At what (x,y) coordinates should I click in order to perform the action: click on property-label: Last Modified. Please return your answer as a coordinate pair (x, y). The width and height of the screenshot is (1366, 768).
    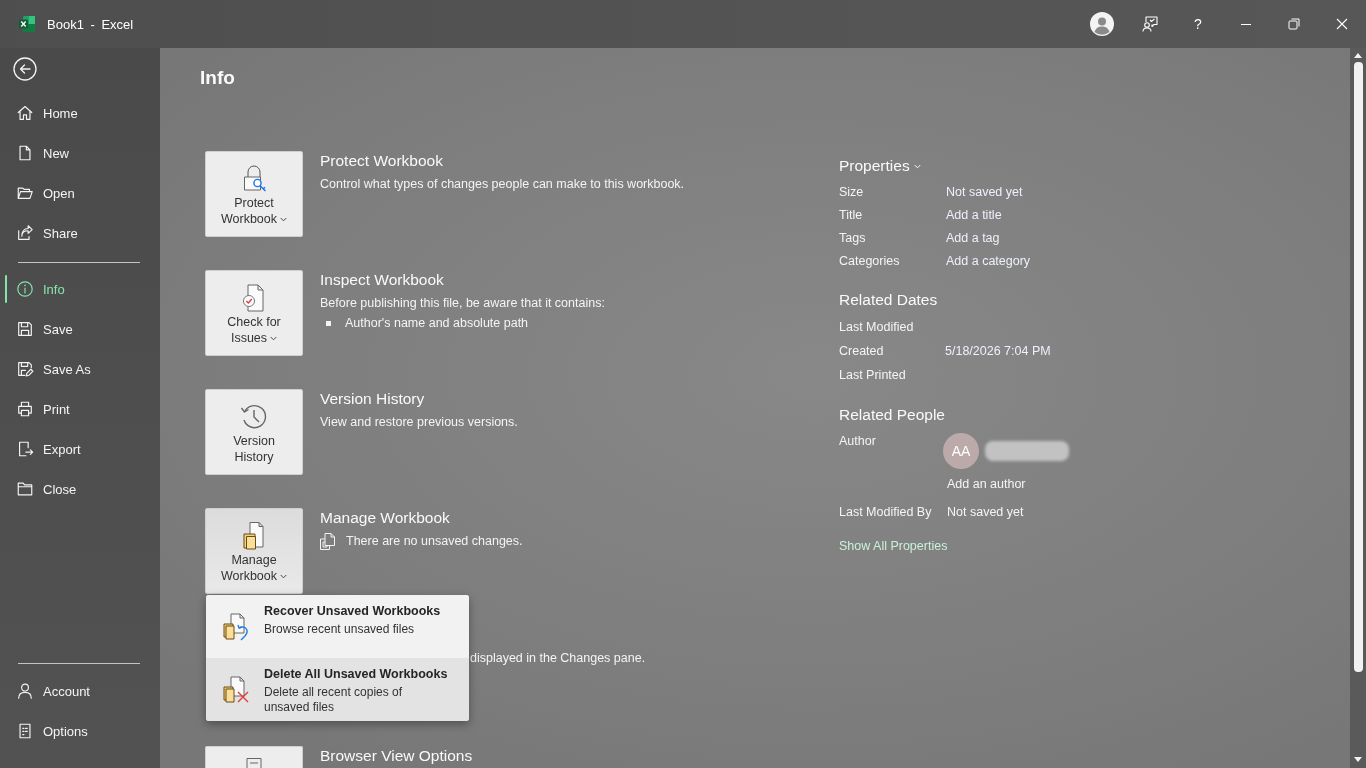
    Looking at the image, I should click on (876, 327).